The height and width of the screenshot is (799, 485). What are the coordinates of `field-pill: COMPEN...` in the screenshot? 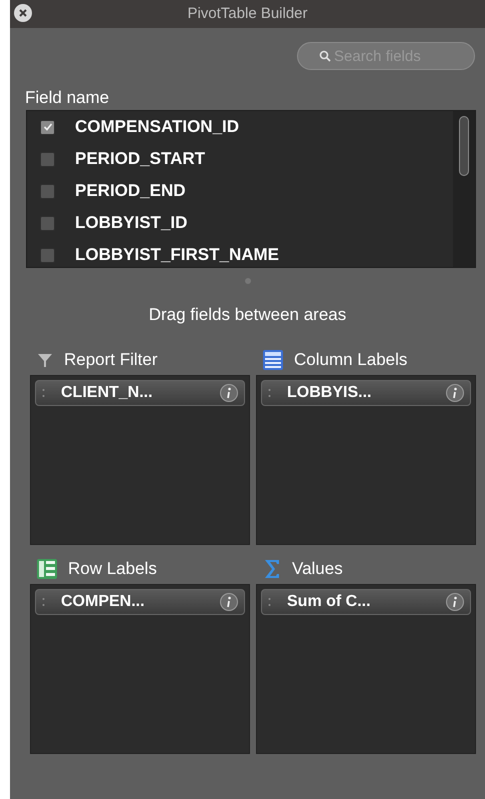 It's located at (140, 601).